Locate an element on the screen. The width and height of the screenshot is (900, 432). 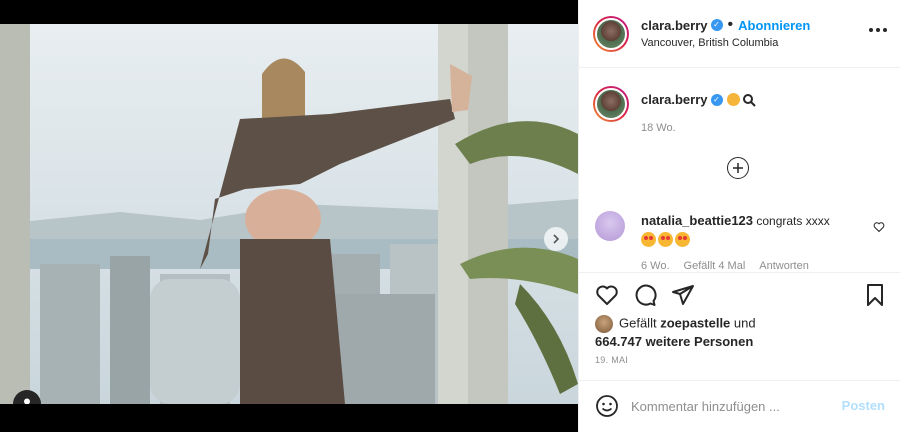
share-icon is located at coordinates (683, 295).